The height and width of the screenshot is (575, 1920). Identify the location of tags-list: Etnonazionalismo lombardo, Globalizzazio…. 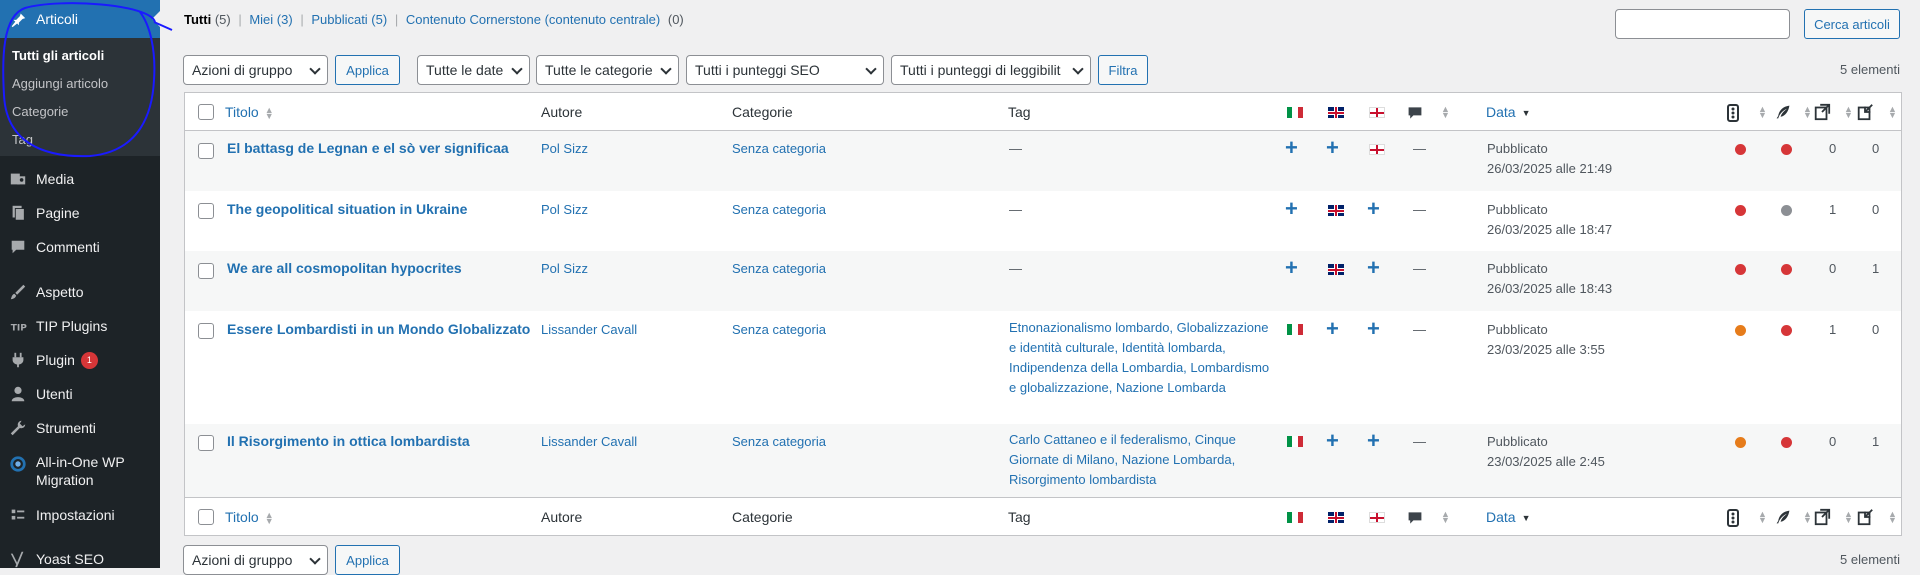
(1144, 358).